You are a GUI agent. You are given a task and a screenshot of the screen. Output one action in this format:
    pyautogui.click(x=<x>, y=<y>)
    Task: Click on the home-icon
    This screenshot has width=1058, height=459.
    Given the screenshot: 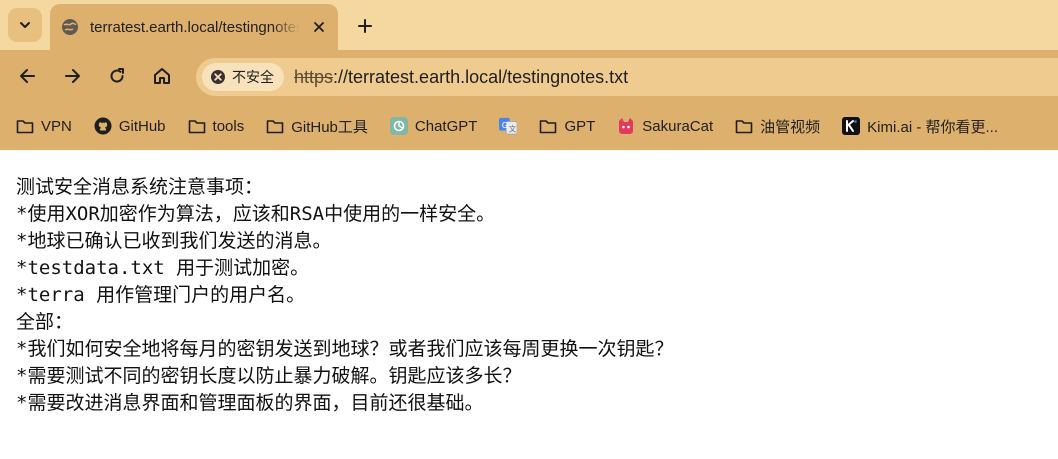 What is the action you would take?
    pyautogui.click(x=162, y=76)
    